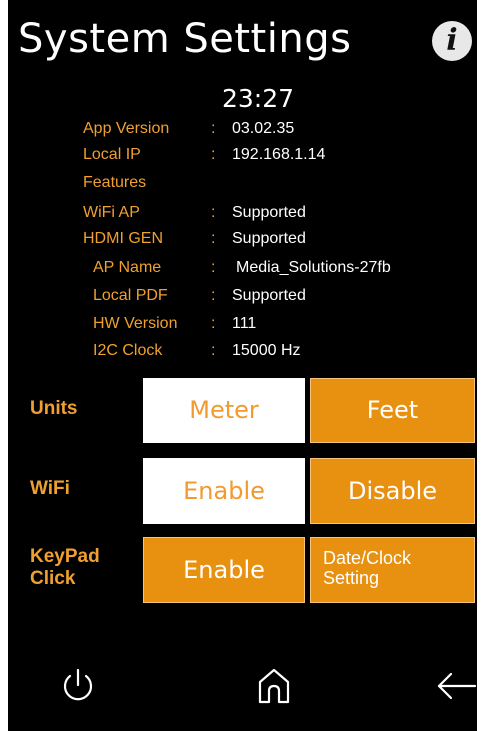  Describe the element at coordinates (263, 128) in the screenshot. I see `info-value: 03.02.35` at that location.